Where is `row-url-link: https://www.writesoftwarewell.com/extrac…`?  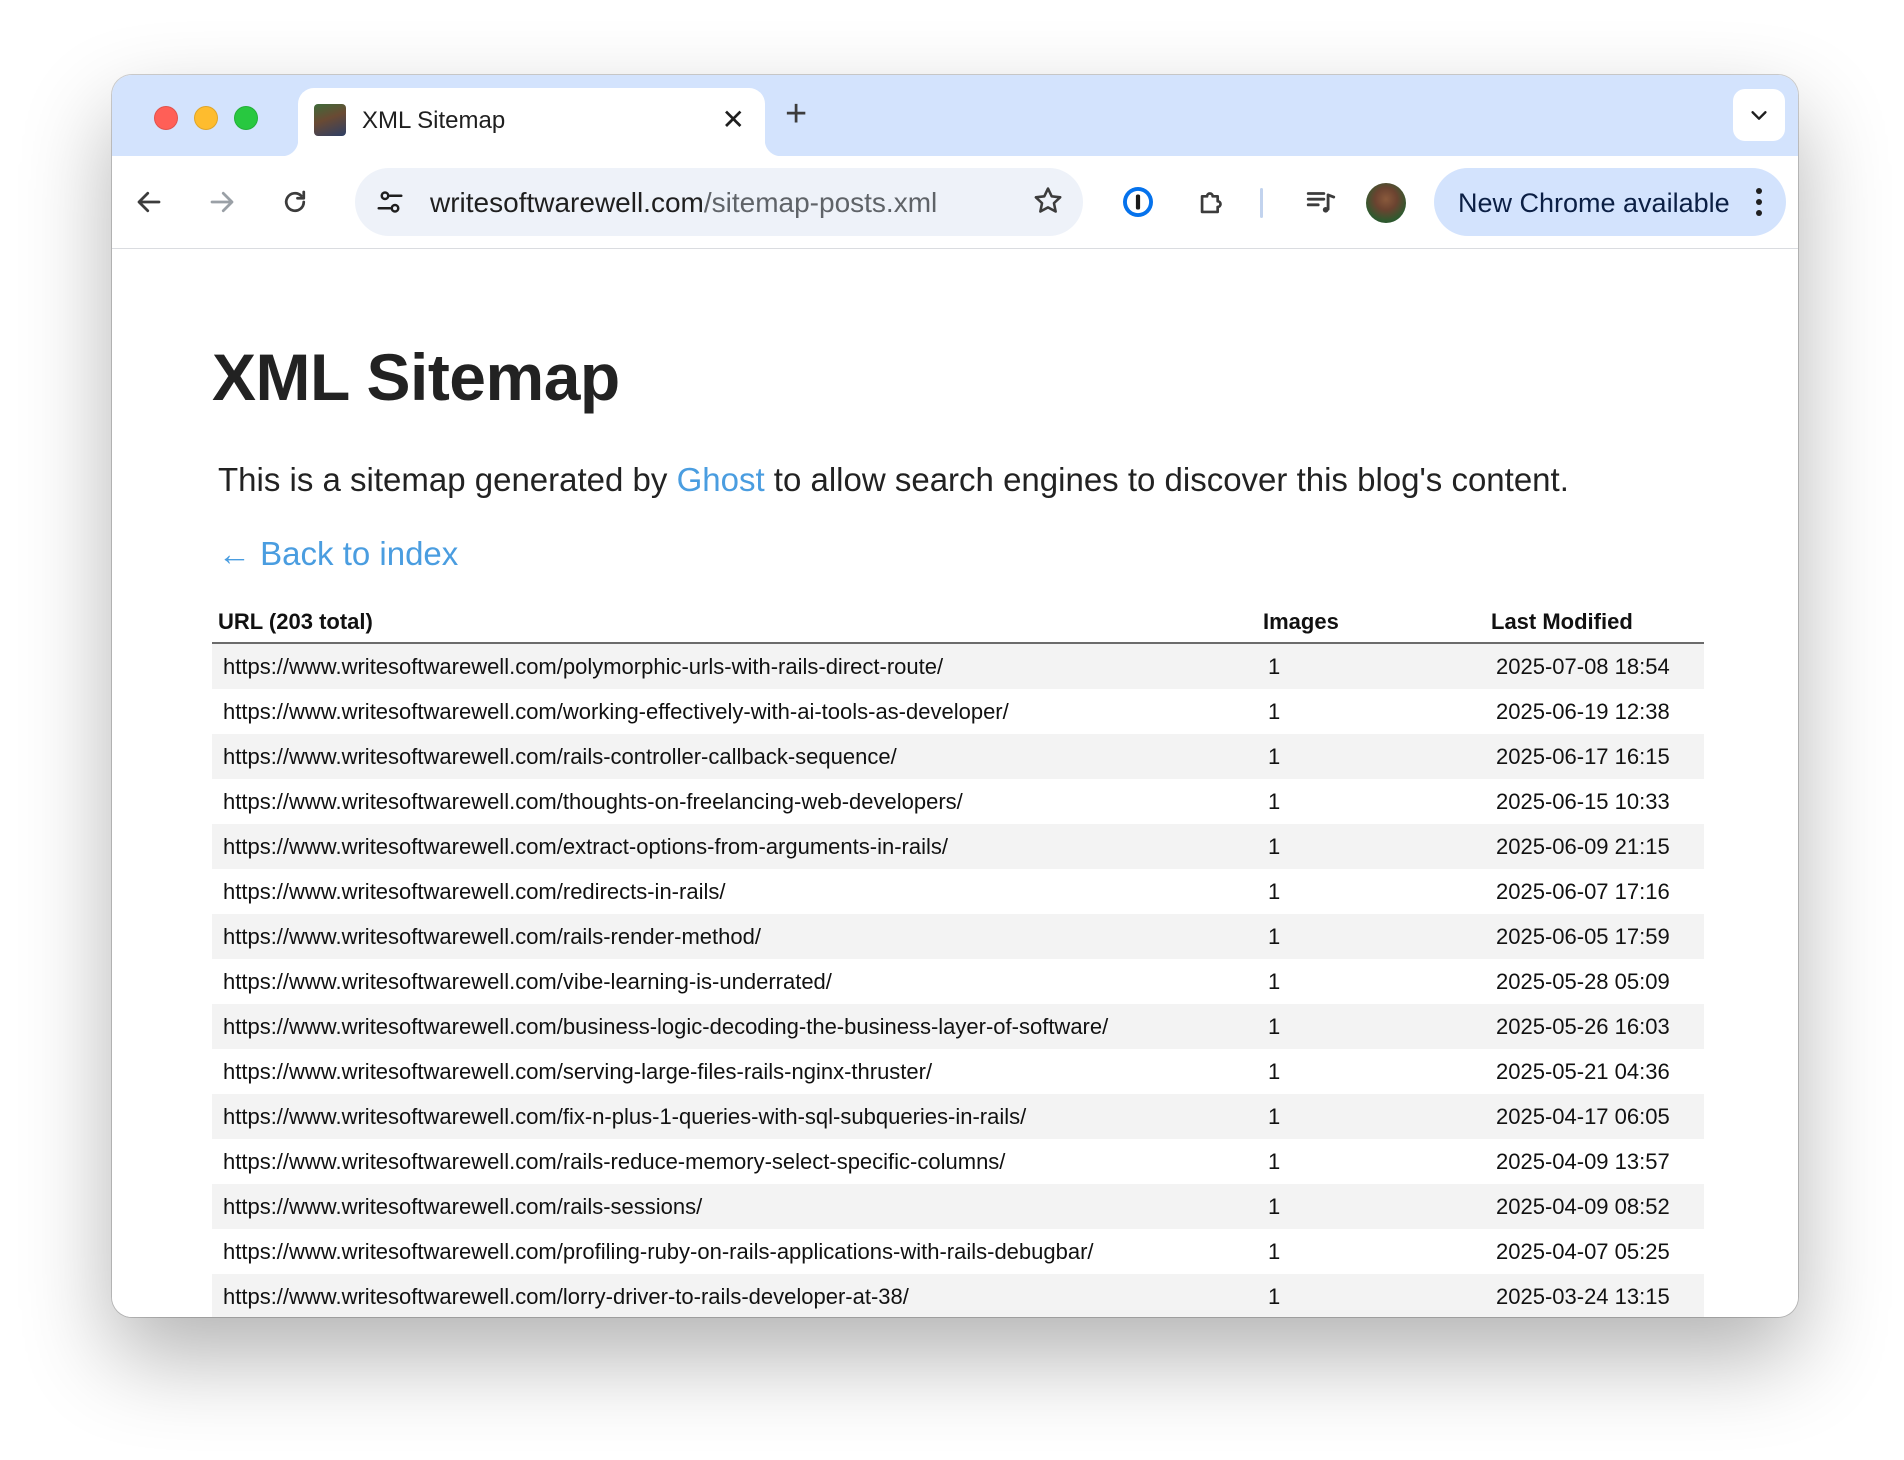
row-url-link: https://www.writesoftwarewell.com/extrac… is located at coordinates (734, 846).